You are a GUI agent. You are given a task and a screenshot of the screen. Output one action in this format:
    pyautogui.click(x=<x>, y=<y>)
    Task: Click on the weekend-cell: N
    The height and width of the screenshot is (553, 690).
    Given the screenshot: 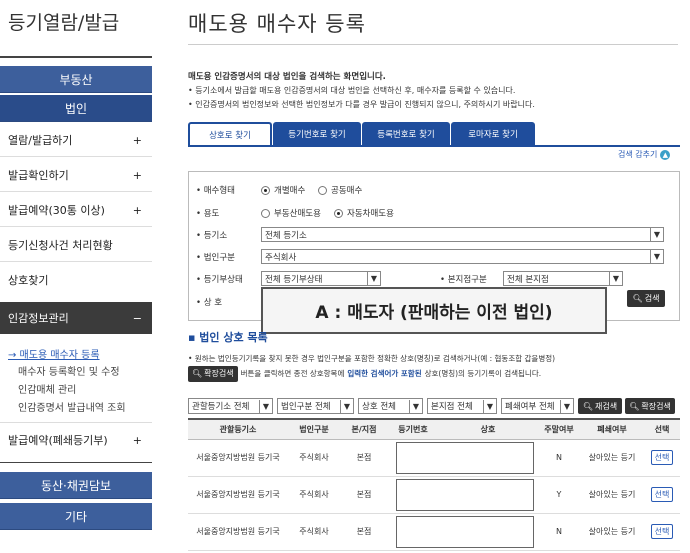 What is the action you would take?
    pyautogui.click(x=559, y=532)
    